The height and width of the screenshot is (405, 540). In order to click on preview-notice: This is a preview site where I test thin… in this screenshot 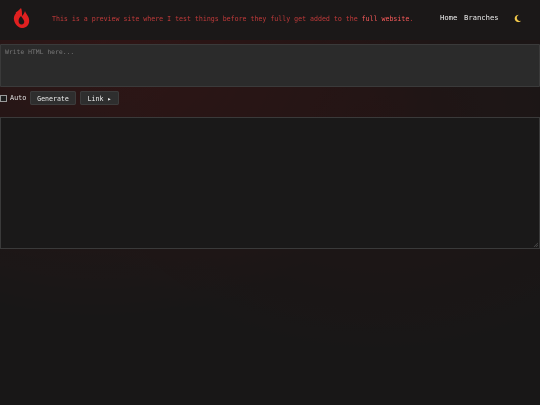, I will do `click(232, 19)`.